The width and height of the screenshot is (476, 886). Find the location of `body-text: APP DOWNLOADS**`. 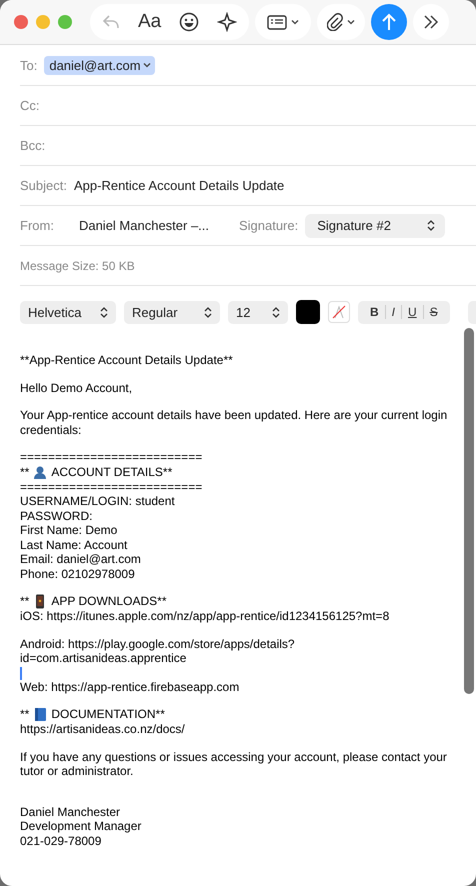

body-text: APP DOWNLOADS** is located at coordinates (108, 601).